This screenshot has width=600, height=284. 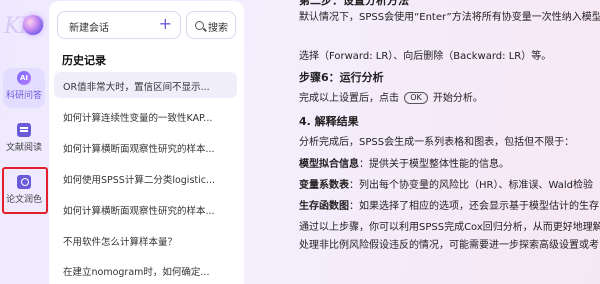 I want to click on history-title: 历史记录, so click(x=84, y=60).